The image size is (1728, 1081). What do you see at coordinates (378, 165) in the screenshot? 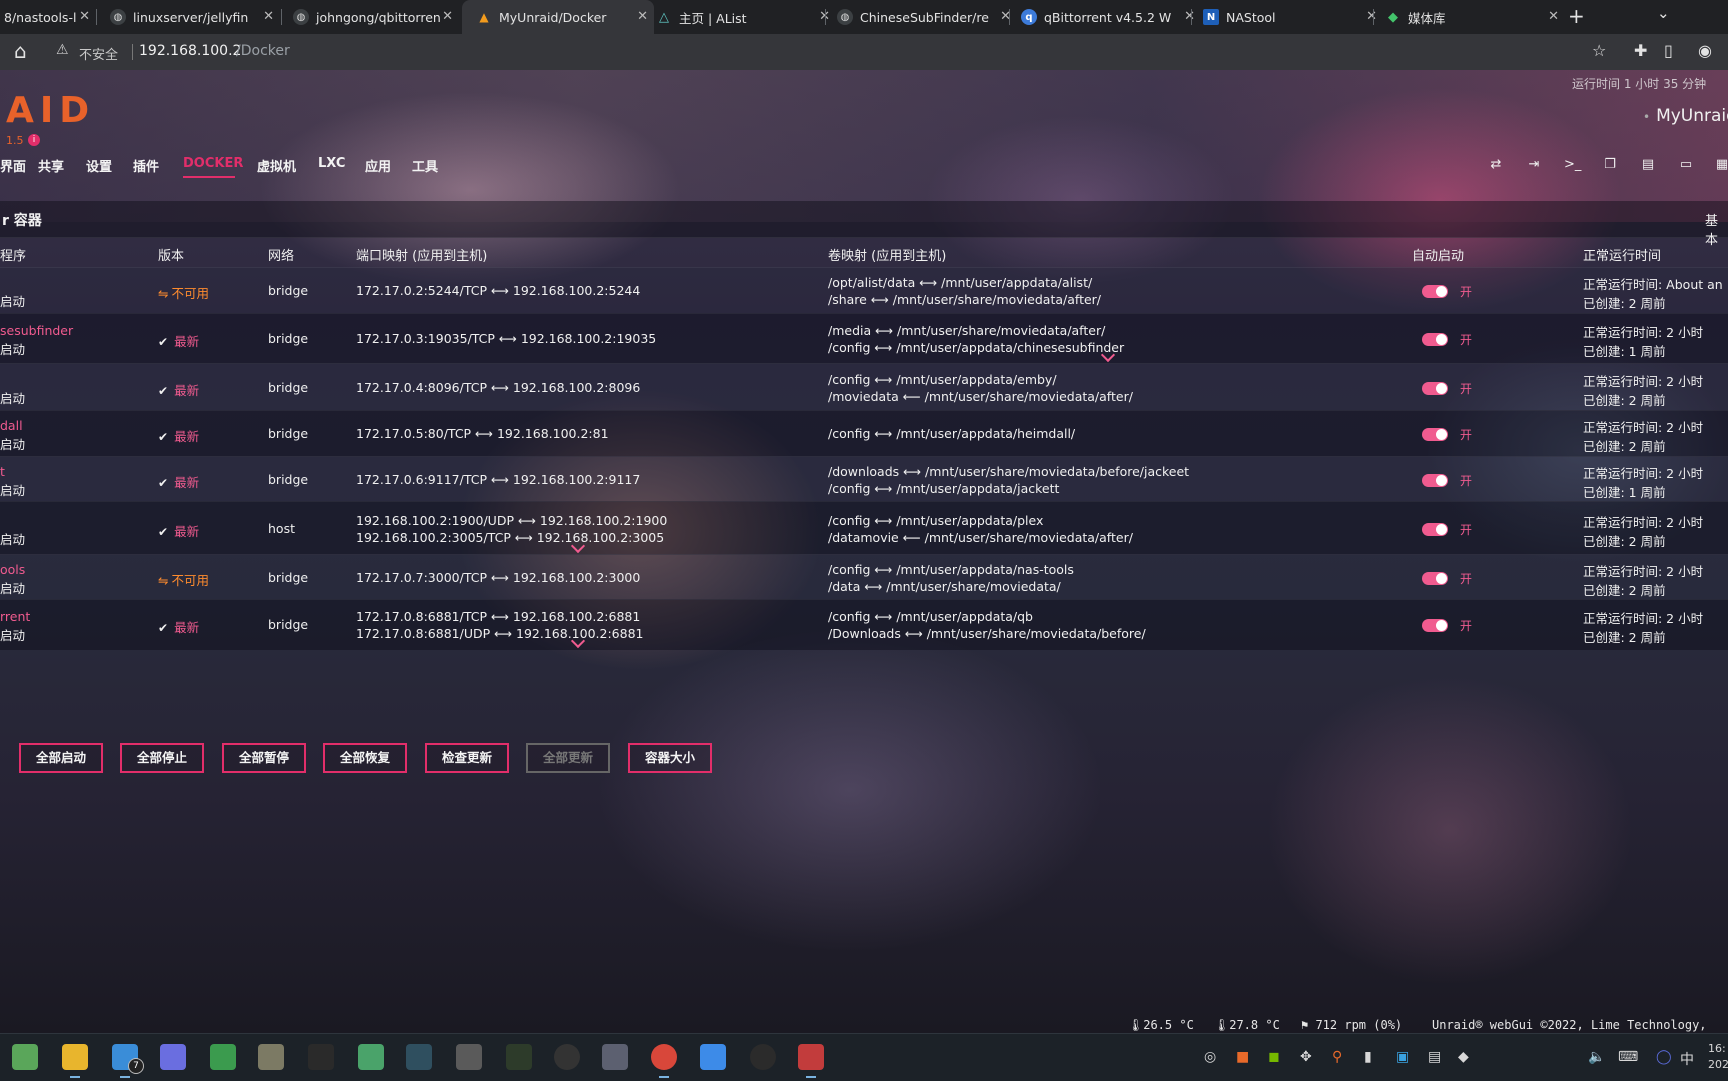
I see `nav-apps: 应用` at bounding box center [378, 165].